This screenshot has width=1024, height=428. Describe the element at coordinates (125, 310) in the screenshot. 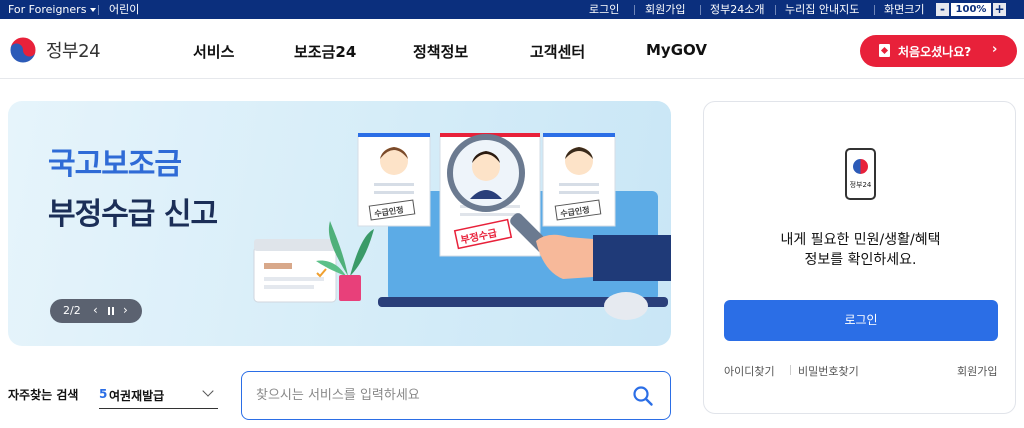

I see `next-slide-button: ›` at that location.